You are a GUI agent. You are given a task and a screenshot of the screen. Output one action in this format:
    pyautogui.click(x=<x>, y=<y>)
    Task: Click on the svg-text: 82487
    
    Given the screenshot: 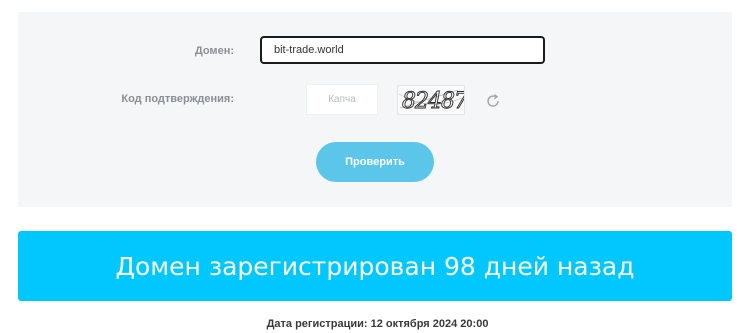 What is the action you would take?
    pyautogui.click(x=433, y=101)
    